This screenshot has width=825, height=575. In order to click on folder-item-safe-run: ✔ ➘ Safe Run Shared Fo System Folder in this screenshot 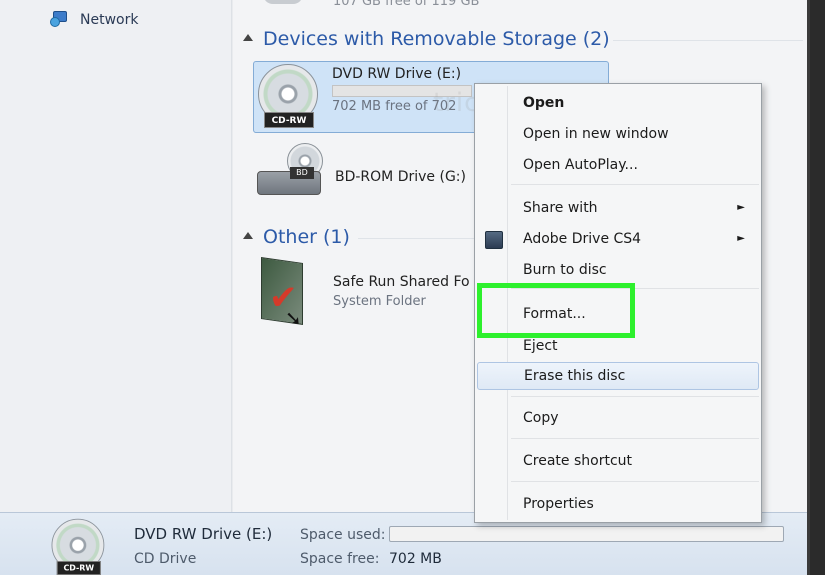, I will do `click(362, 294)`.